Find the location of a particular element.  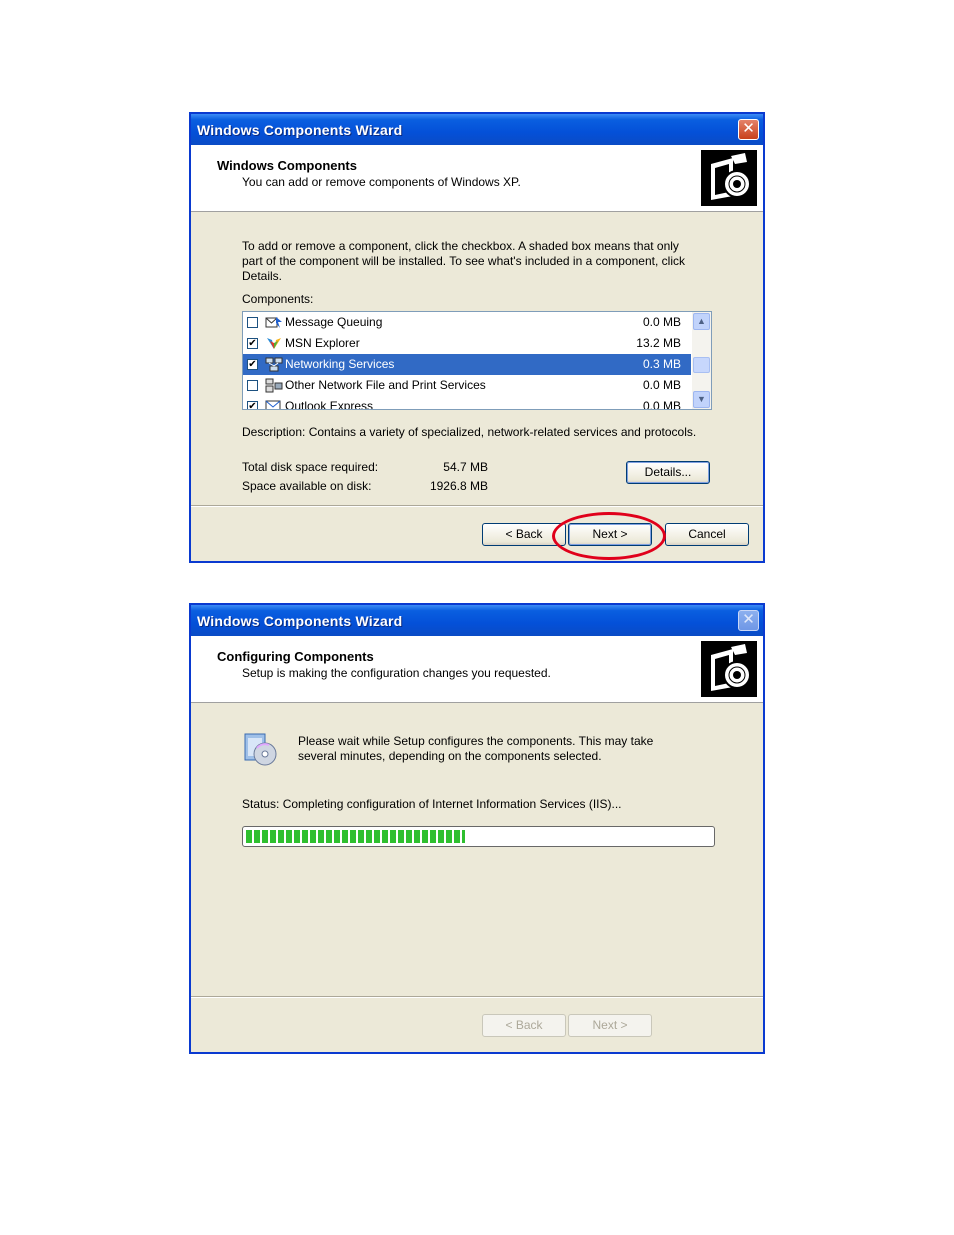

instructions-line-3: Details. is located at coordinates (262, 276).